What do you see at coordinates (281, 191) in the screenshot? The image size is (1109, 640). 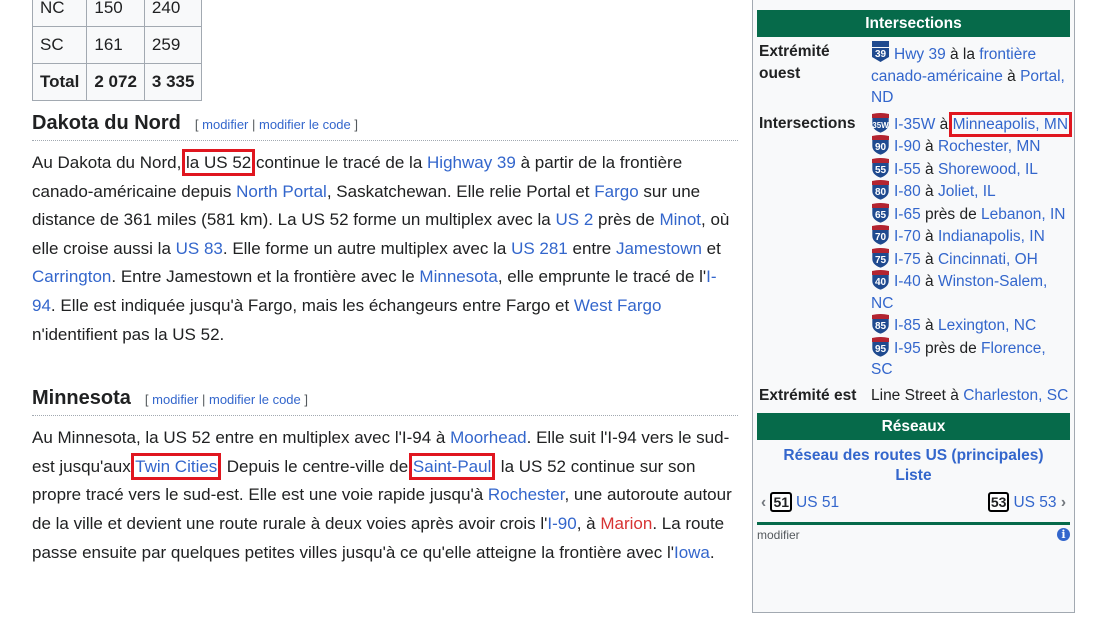 I see `article-link: North Portal` at bounding box center [281, 191].